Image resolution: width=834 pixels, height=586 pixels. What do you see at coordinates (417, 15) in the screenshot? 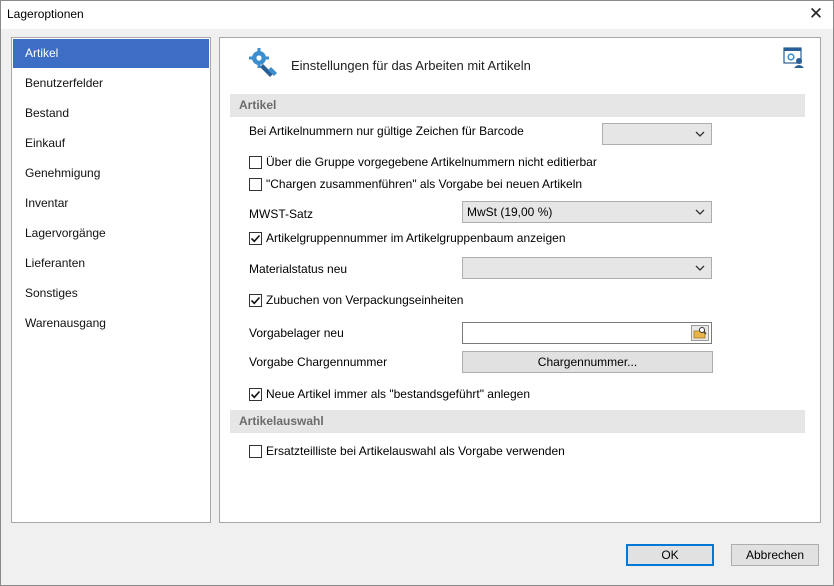
I see `title-bar: Lageroptionen ✕` at bounding box center [417, 15].